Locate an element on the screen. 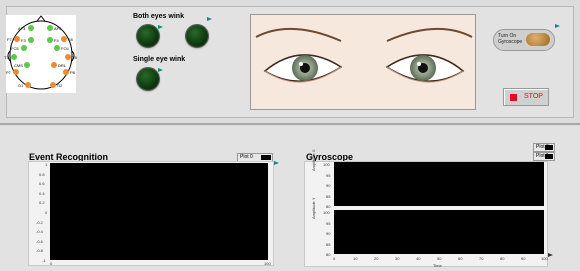 This screenshot has width=580, height=271. stop-button-label: STOP is located at coordinates (533, 96).